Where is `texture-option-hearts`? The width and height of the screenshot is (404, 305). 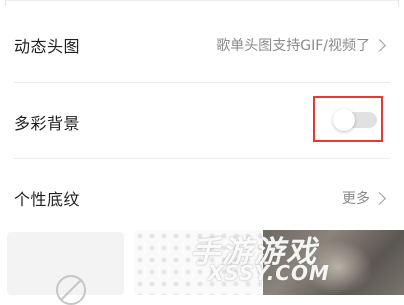
texture-option-hearts is located at coordinates (198, 262).